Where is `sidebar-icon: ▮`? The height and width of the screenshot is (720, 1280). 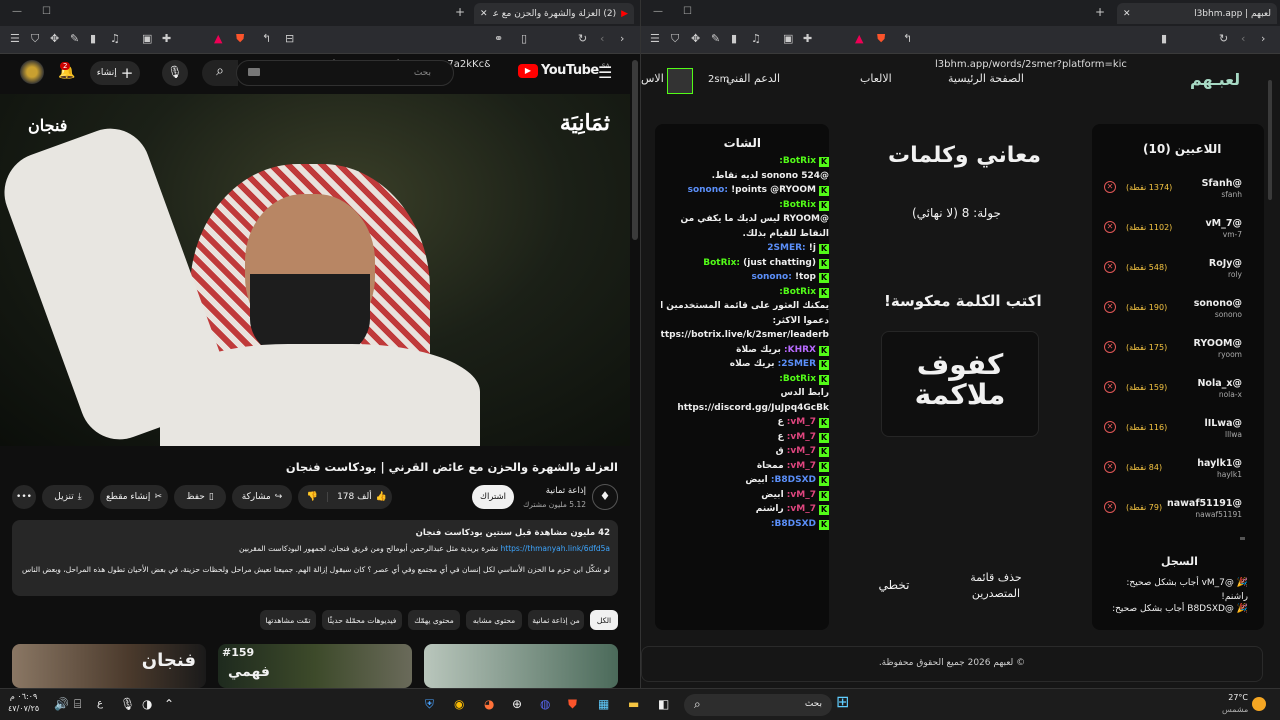 sidebar-icon: ▮ is located at coordinates (734, 39).